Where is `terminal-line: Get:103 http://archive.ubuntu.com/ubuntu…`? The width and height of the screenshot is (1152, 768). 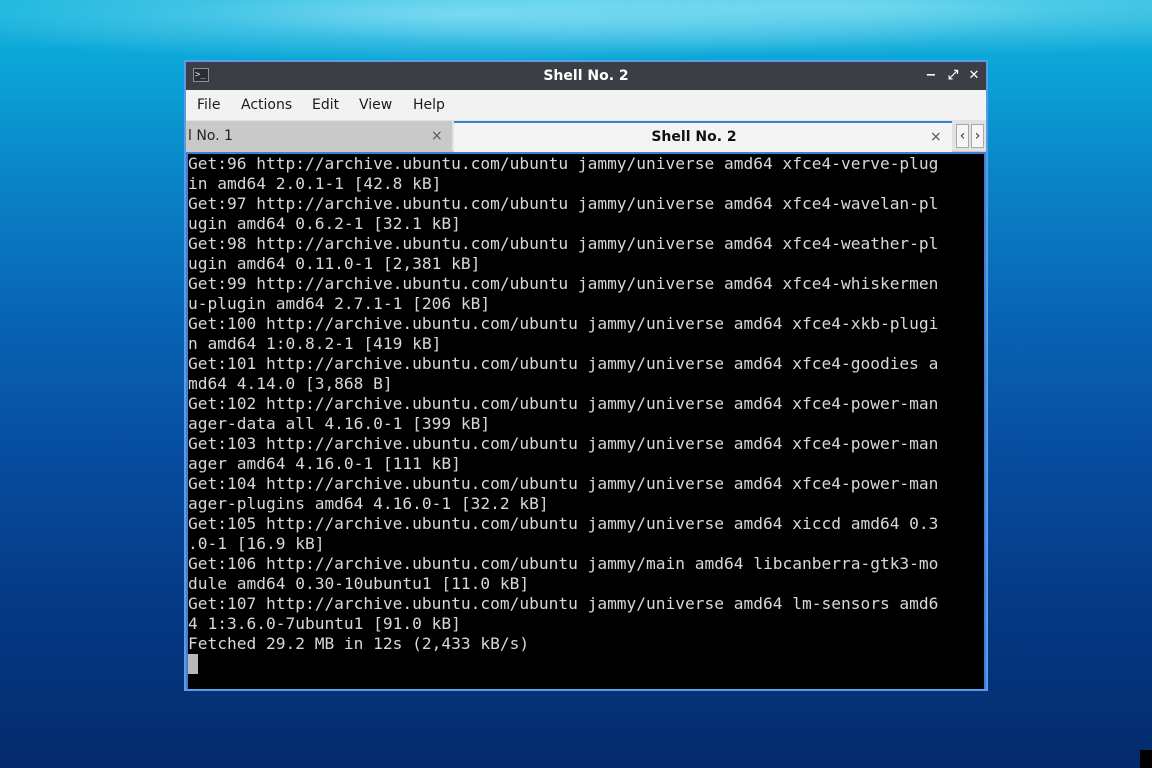
terminal-line: Get:103 http://archive.ubuntu.com/ubuntu… is located at coordinates (563, 443).